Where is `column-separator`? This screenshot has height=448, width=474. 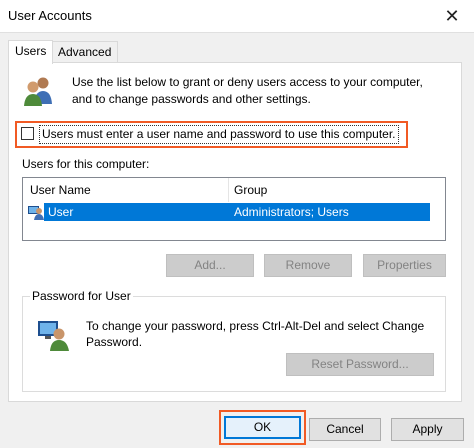 column-separator is located at coordinates (228, 190).